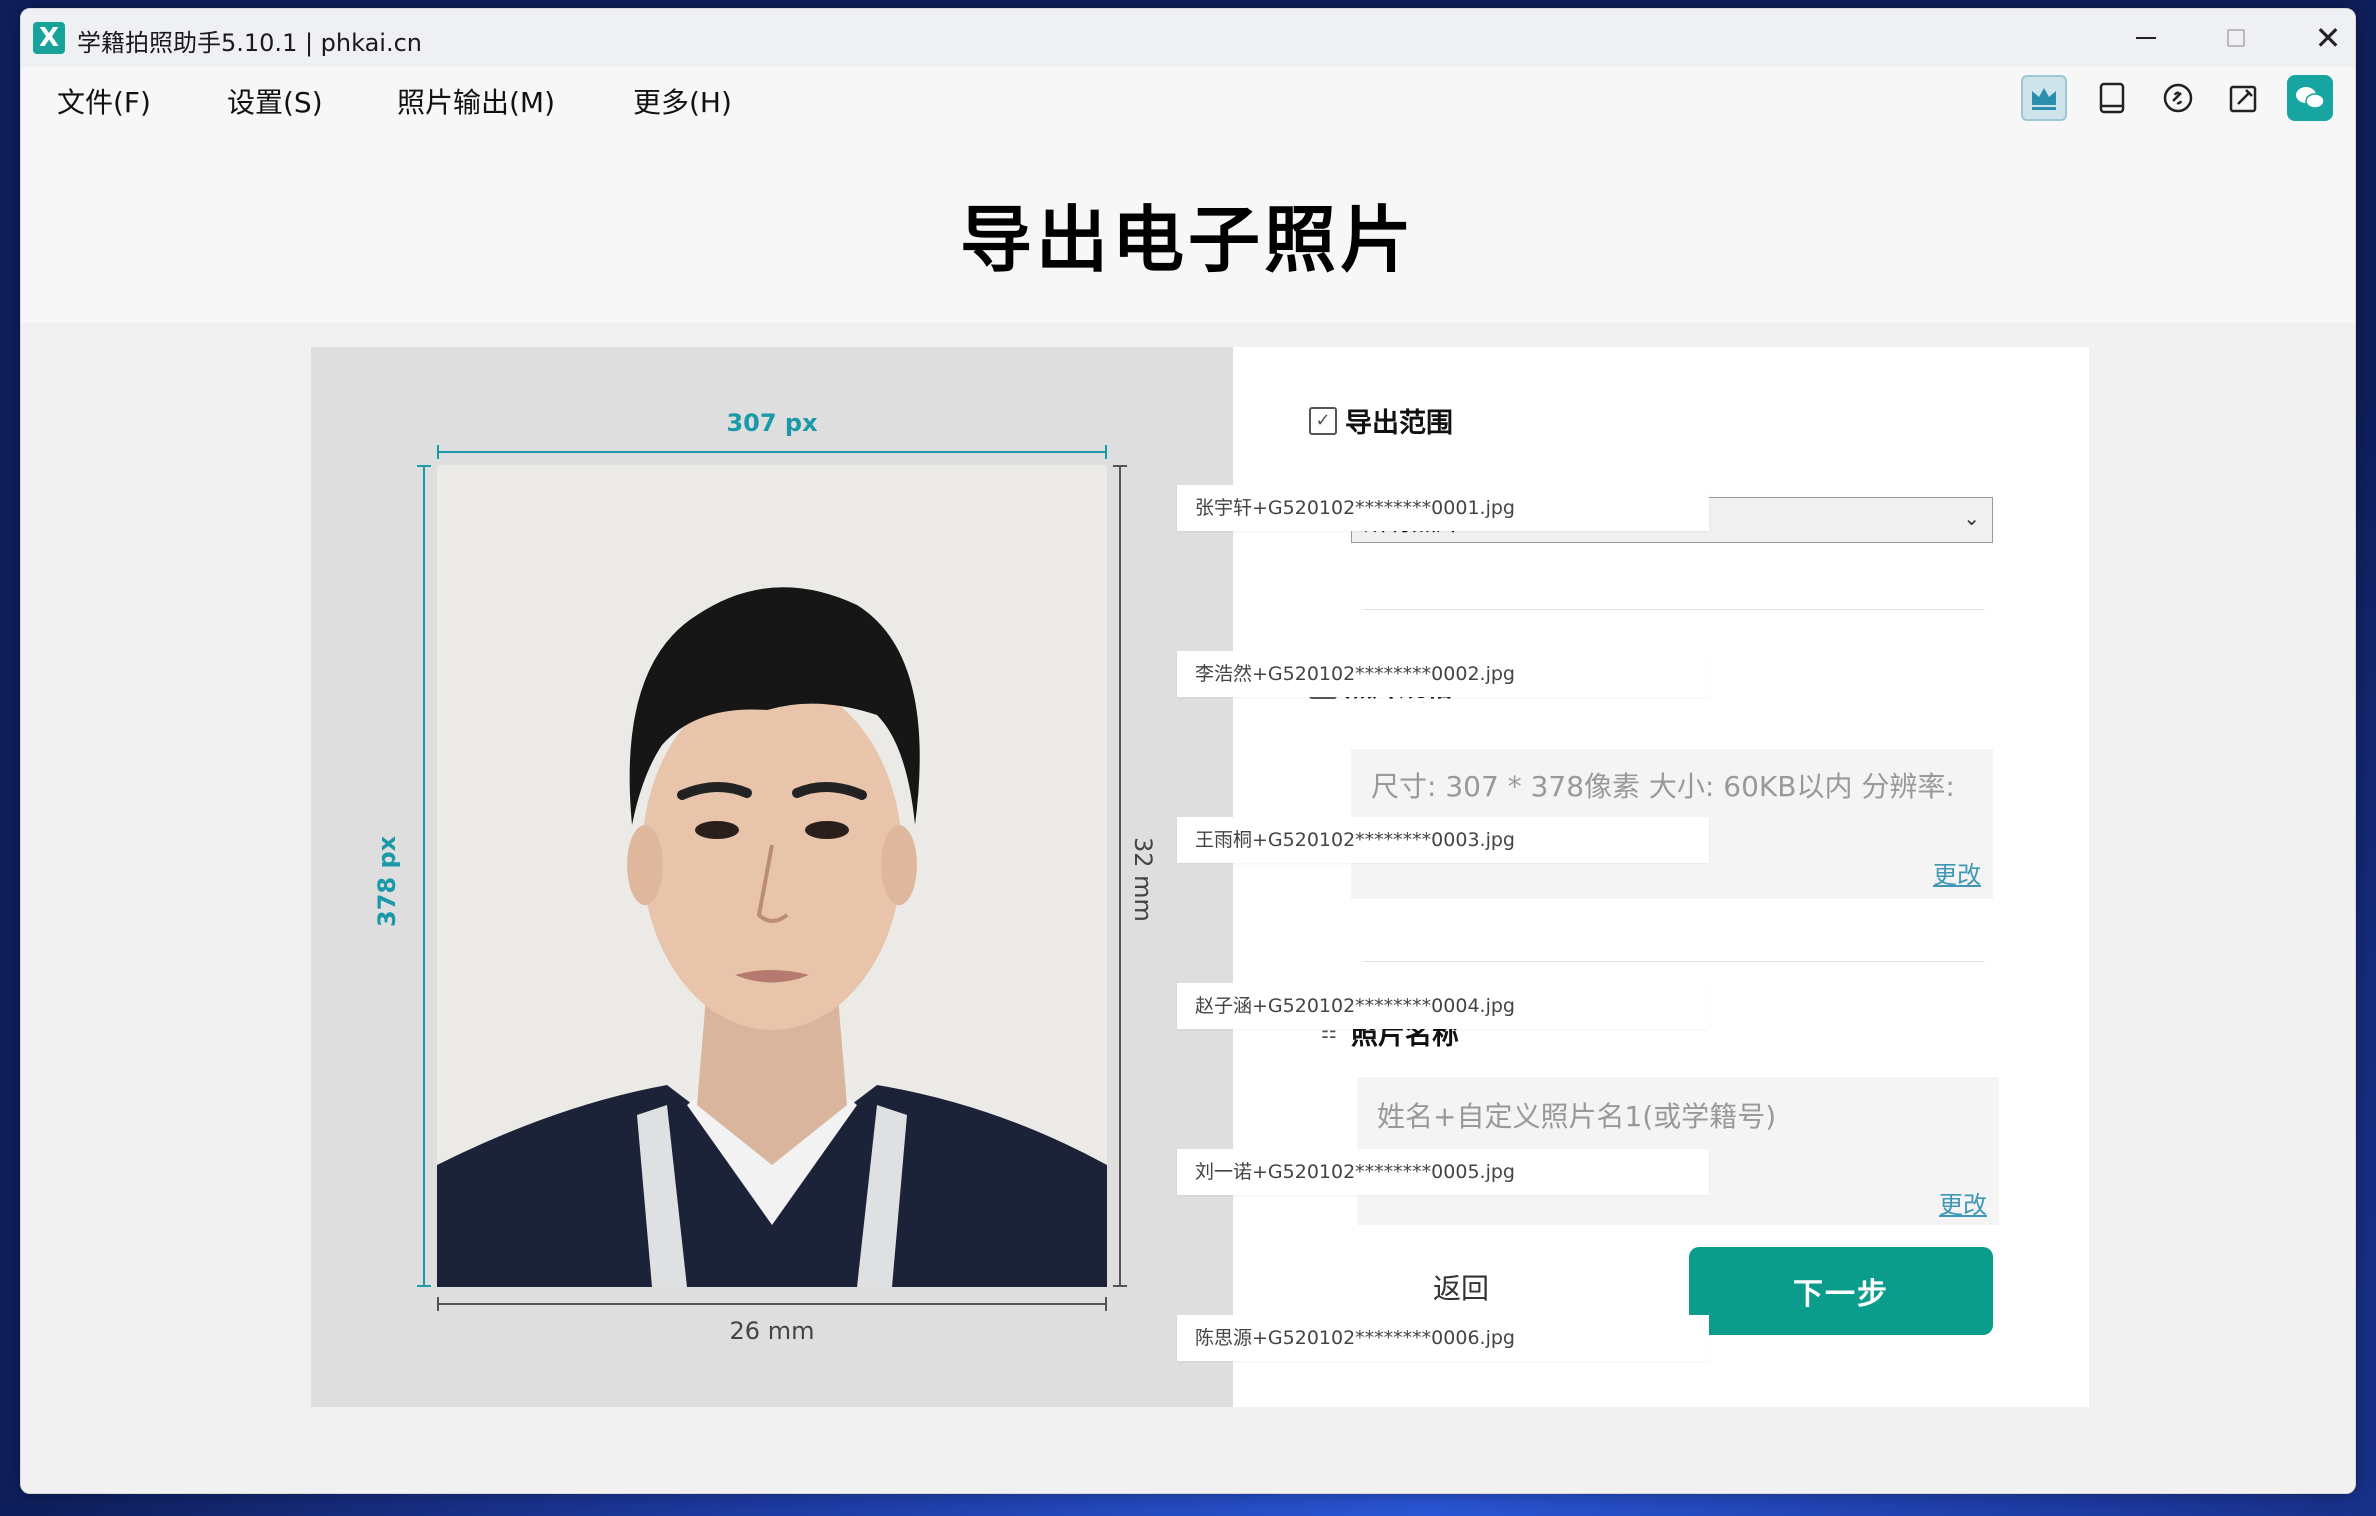  What do you see at coordinates (250, 43) in the screenshot?
I see `window-title: 学籍拍照助手5.10.1 | phkai.cn` at bounding box center [250, 43].